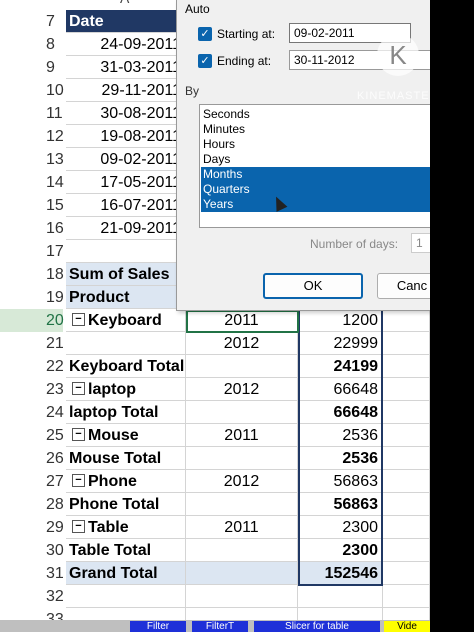  I want to click on ok-button: OK, so click(313, 286).